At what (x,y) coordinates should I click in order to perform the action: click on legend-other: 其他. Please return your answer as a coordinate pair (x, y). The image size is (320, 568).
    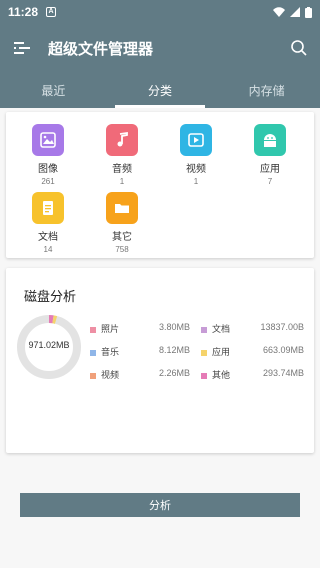
    Looking at the image, I should click on (215, 374).